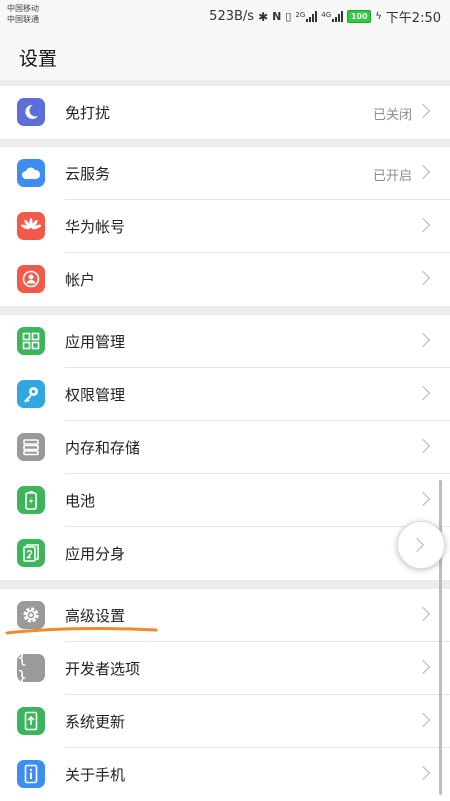 This screenshot has width=450, height=801. I want to click on apps-grid-icon, so click(31, 341).